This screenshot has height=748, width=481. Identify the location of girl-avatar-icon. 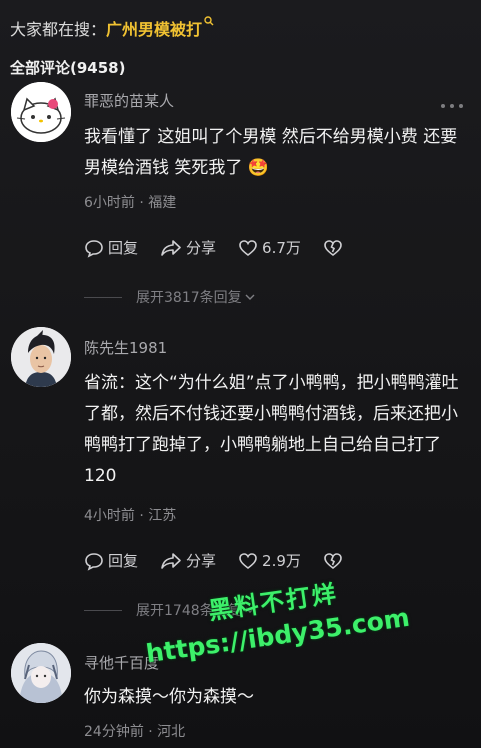
(41, 673).